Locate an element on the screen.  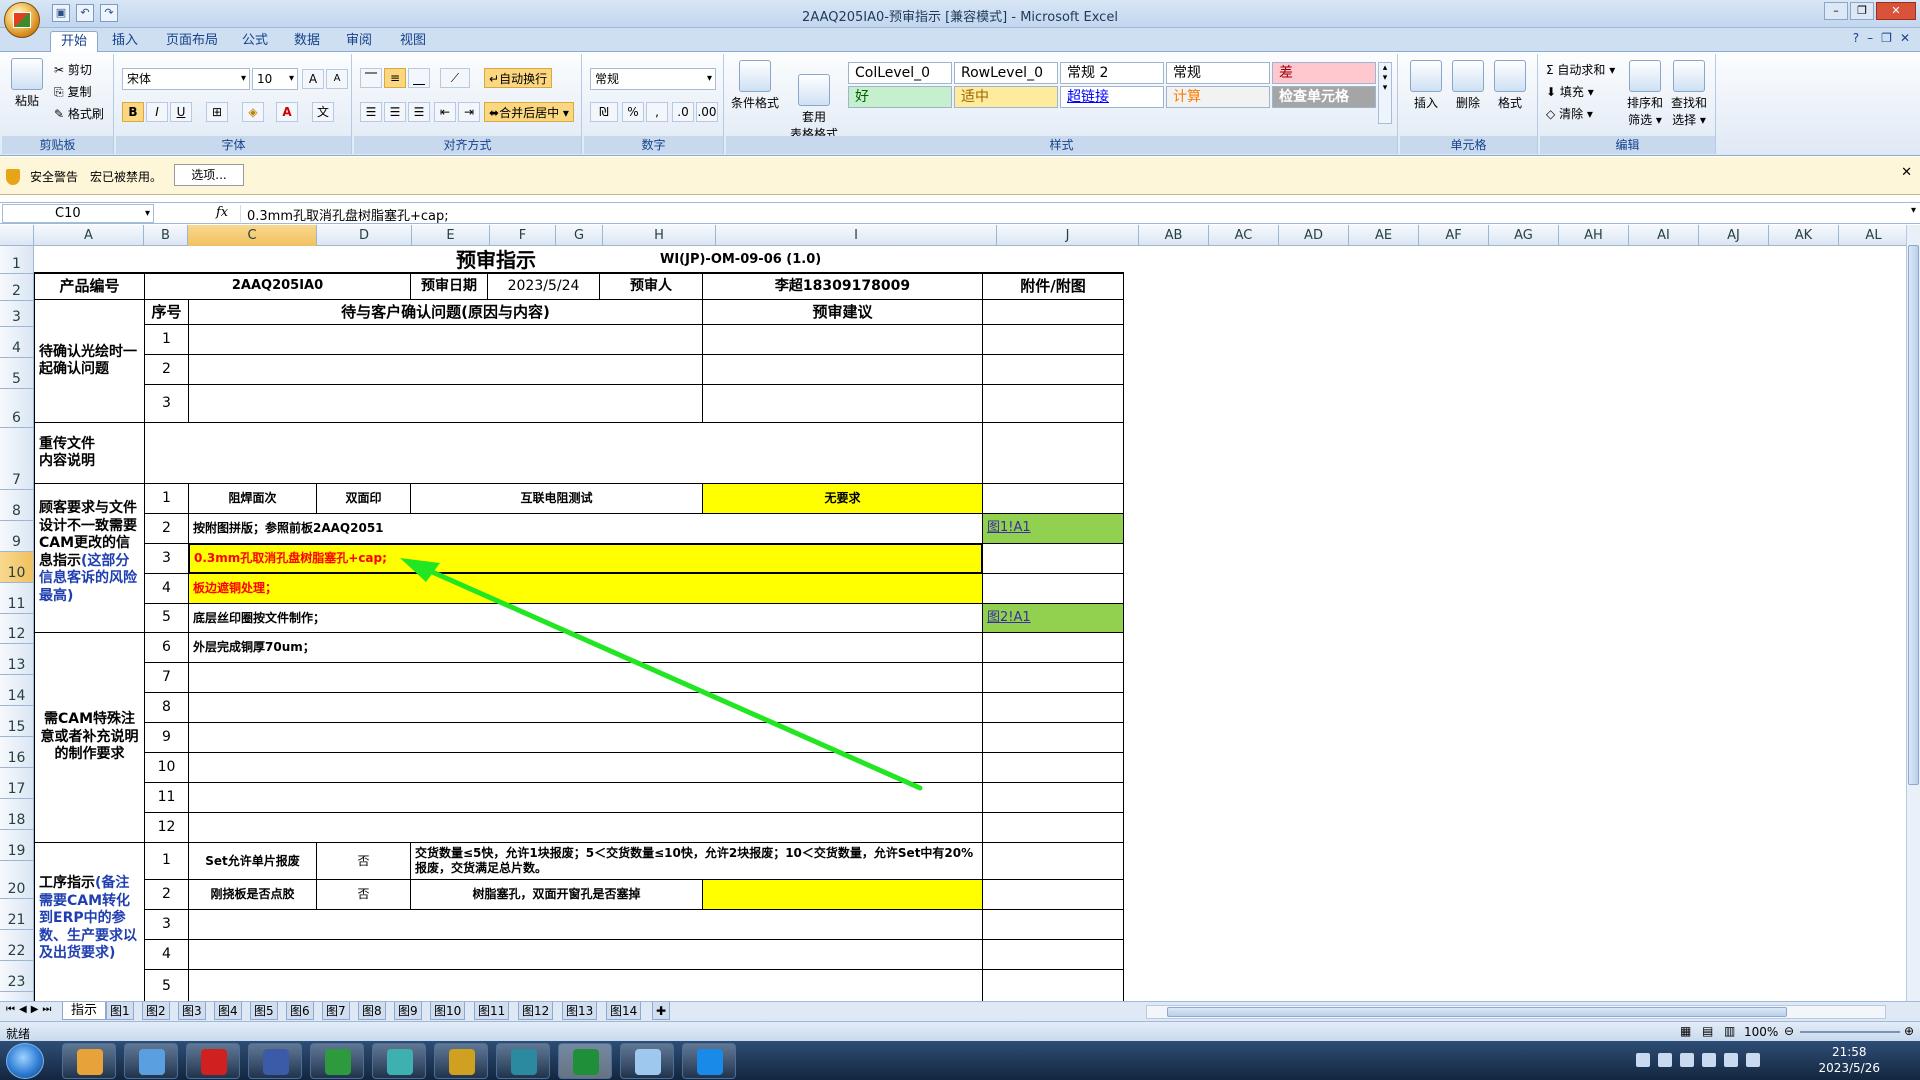
row-header: 8 is located at coordinates (17, 505).